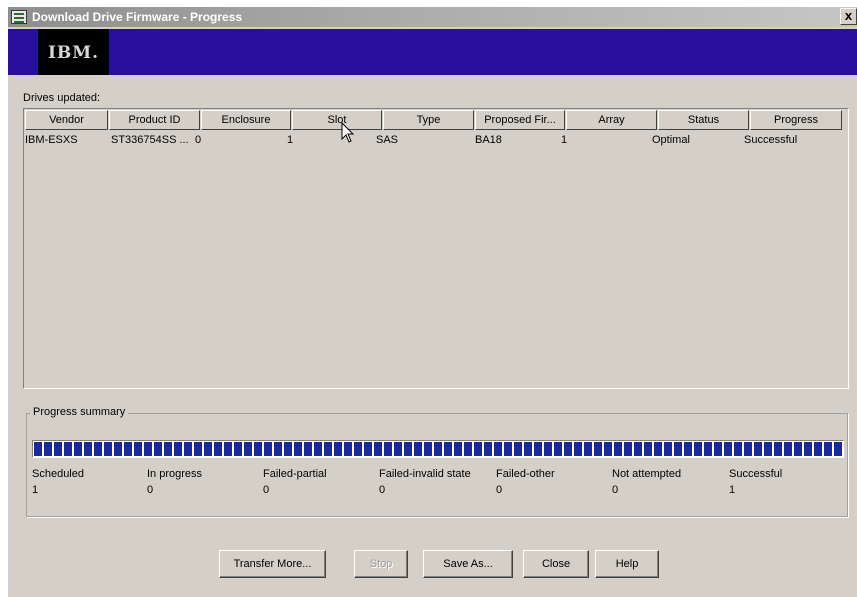 Image resolution: width=857 pixels, height=597 pixels. I want to click on cell-progress: Successful, so click(771, 140).